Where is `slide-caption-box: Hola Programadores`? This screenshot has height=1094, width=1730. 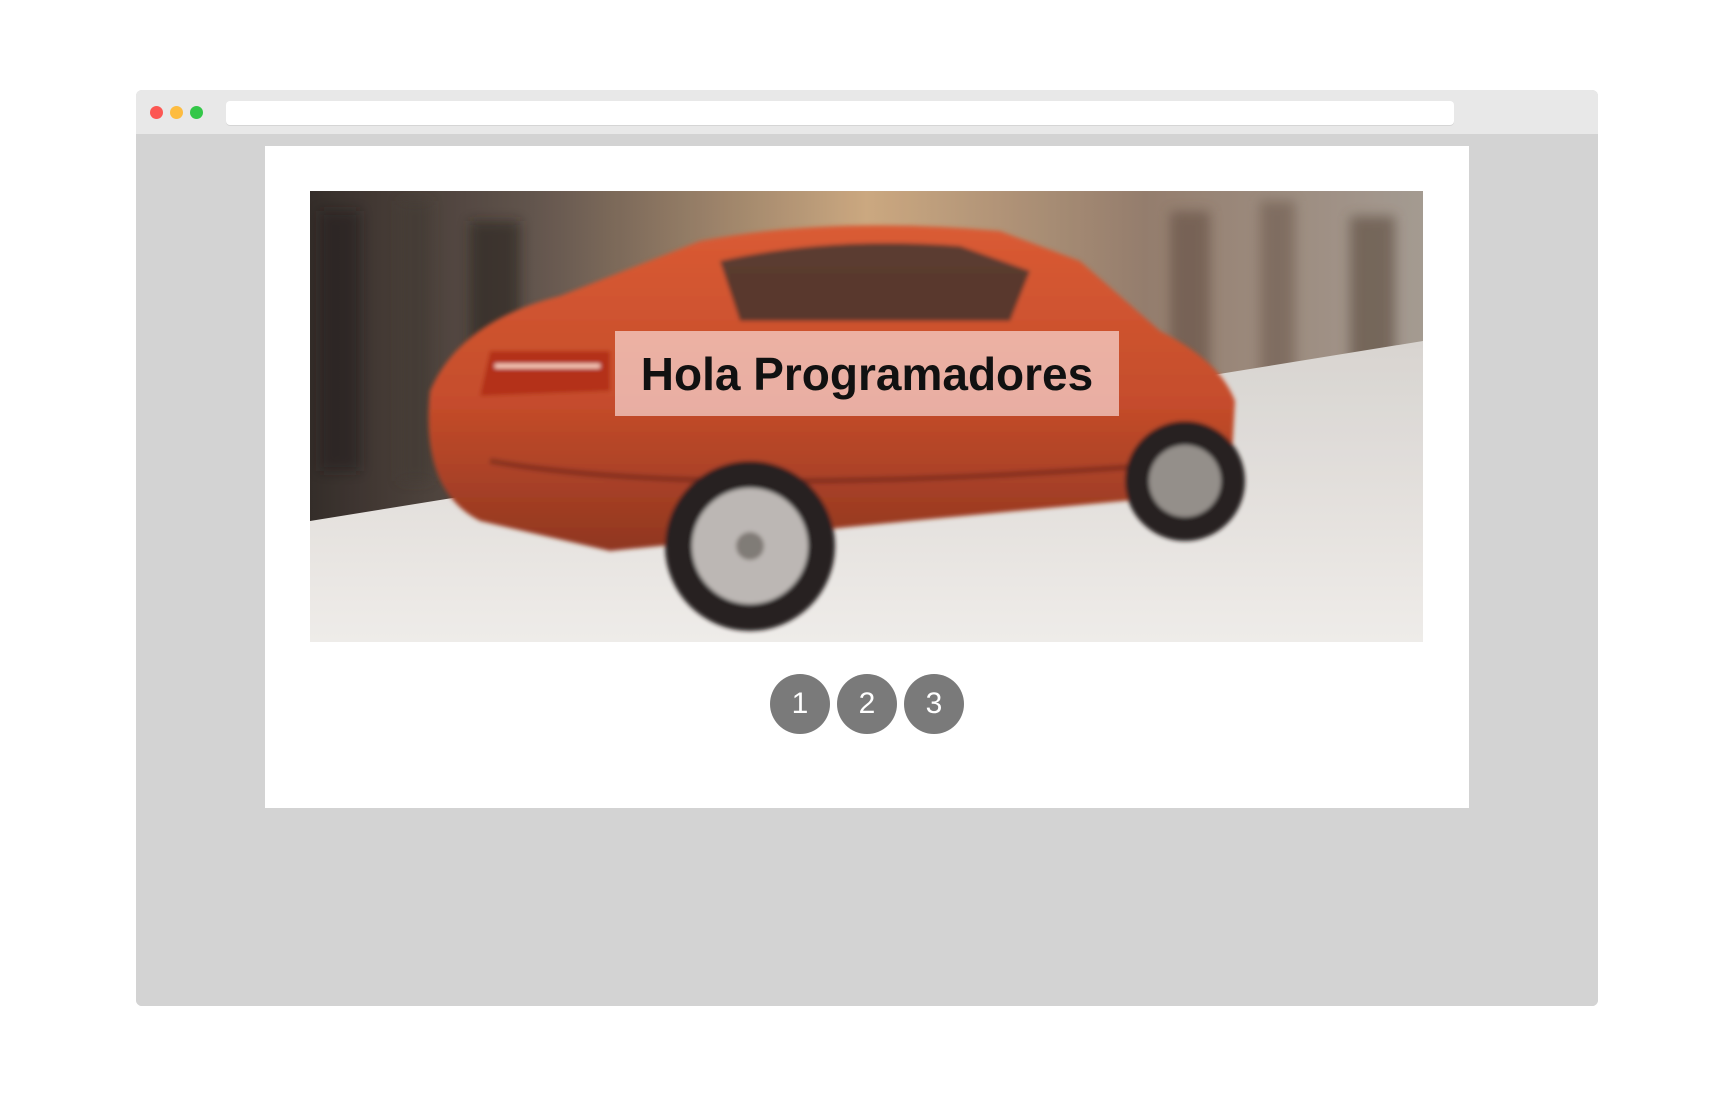 slide-caption-box: Hola Programadores is located at coordinates (867, 373).